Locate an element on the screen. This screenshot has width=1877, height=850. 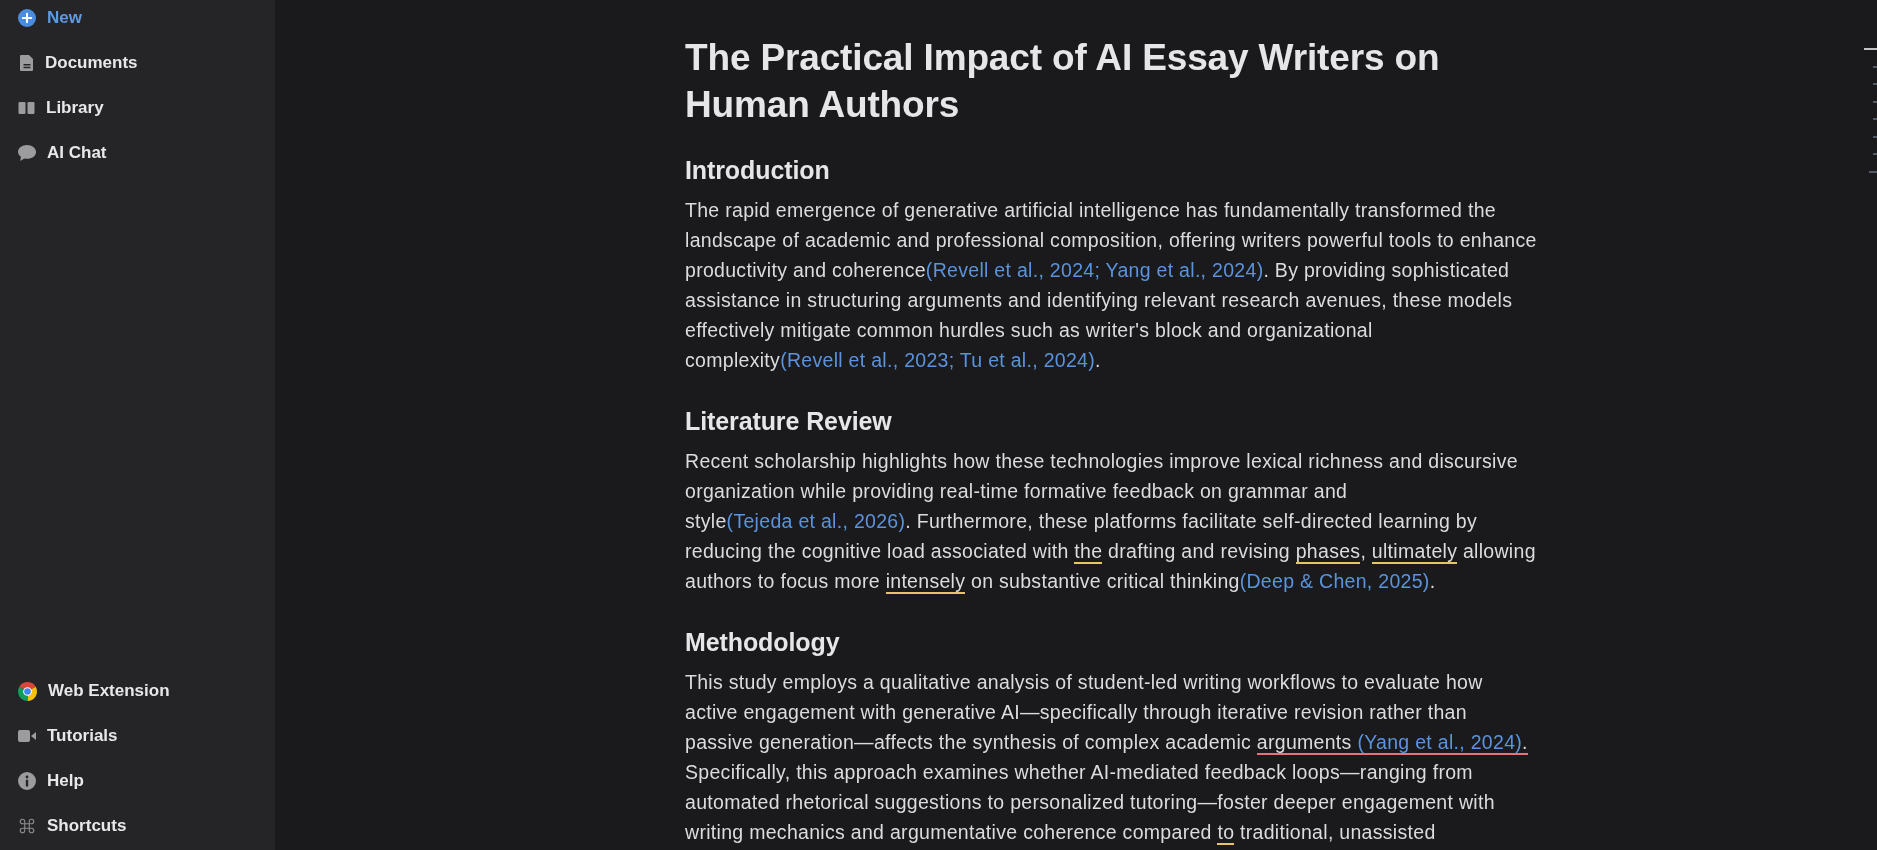
flagged-word: ultimately is located at coordinates (1414, 552).